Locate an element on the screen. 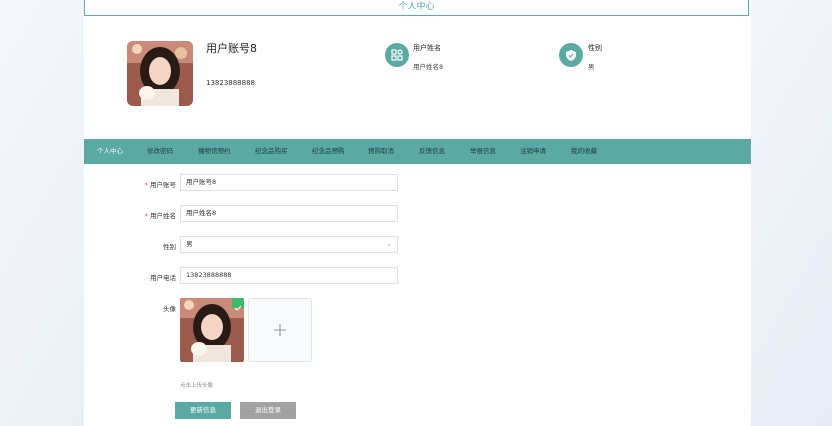 The image size is (832, 426). nav-item-museum-booking: 播物馆预约 is located at coordinates (214, 151).